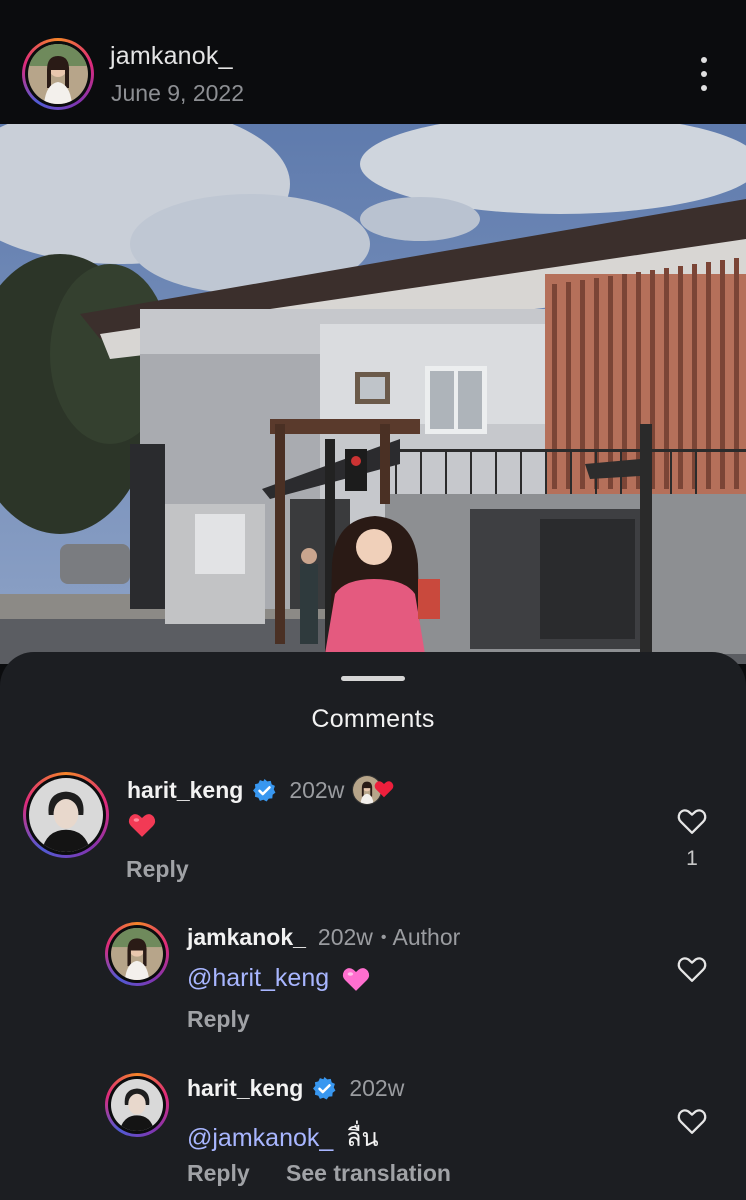  I want to click on comment-text, so click(142, 825).